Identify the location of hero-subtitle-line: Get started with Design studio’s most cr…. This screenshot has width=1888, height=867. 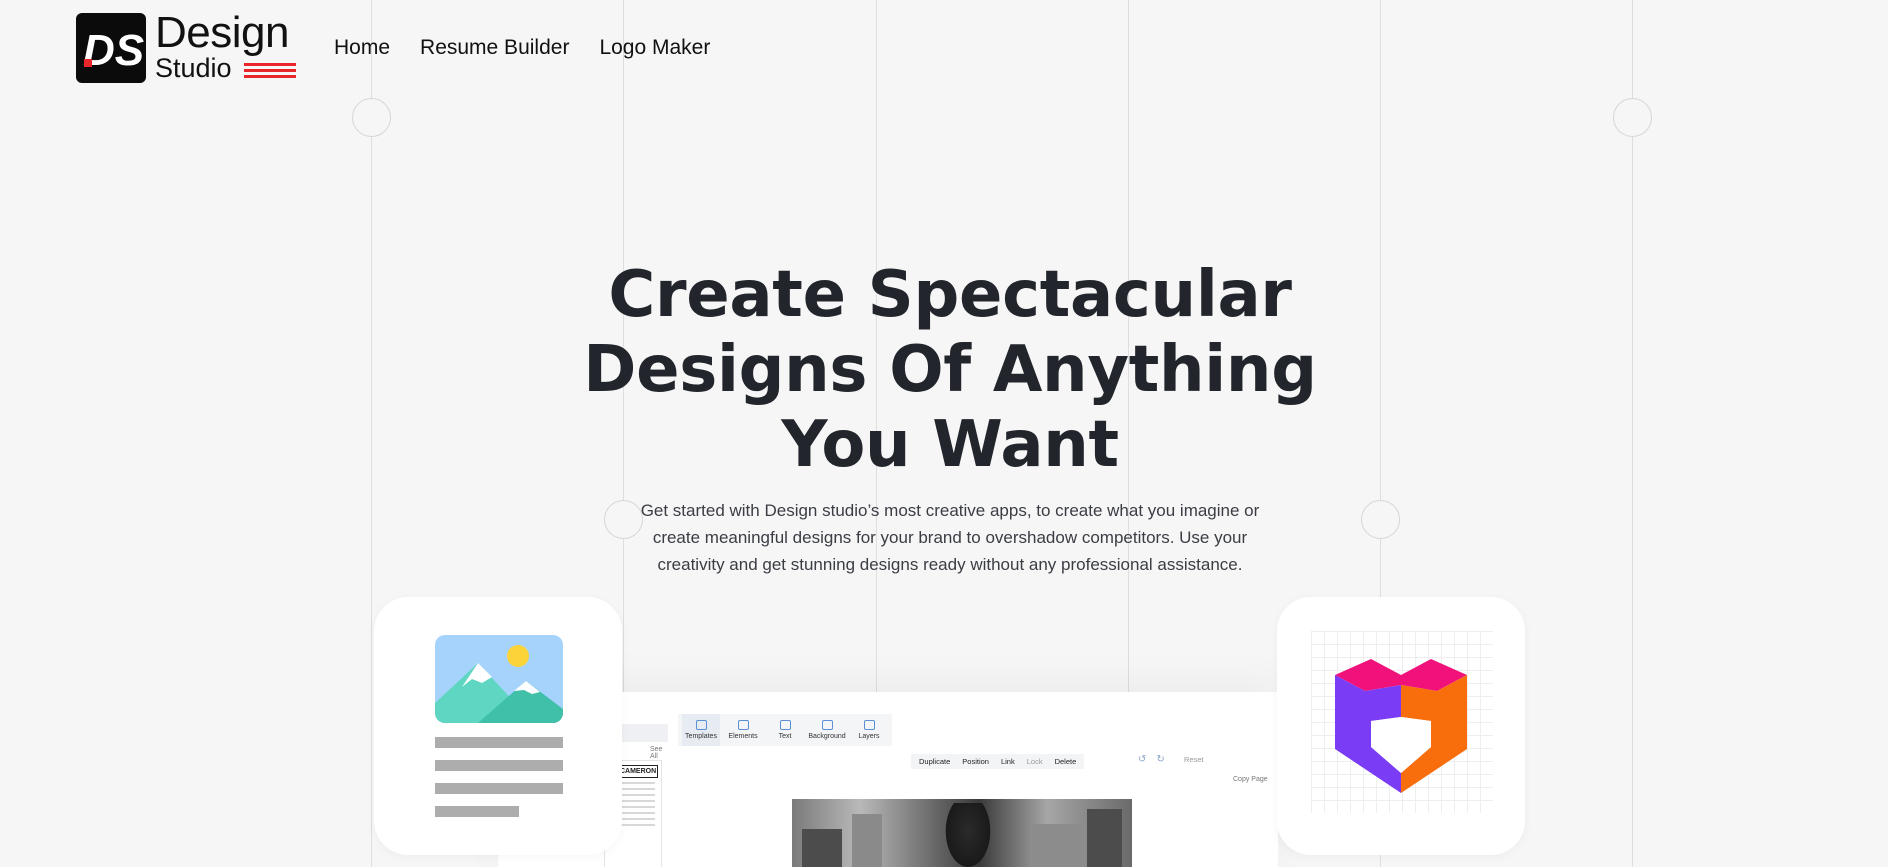
(950, 510).